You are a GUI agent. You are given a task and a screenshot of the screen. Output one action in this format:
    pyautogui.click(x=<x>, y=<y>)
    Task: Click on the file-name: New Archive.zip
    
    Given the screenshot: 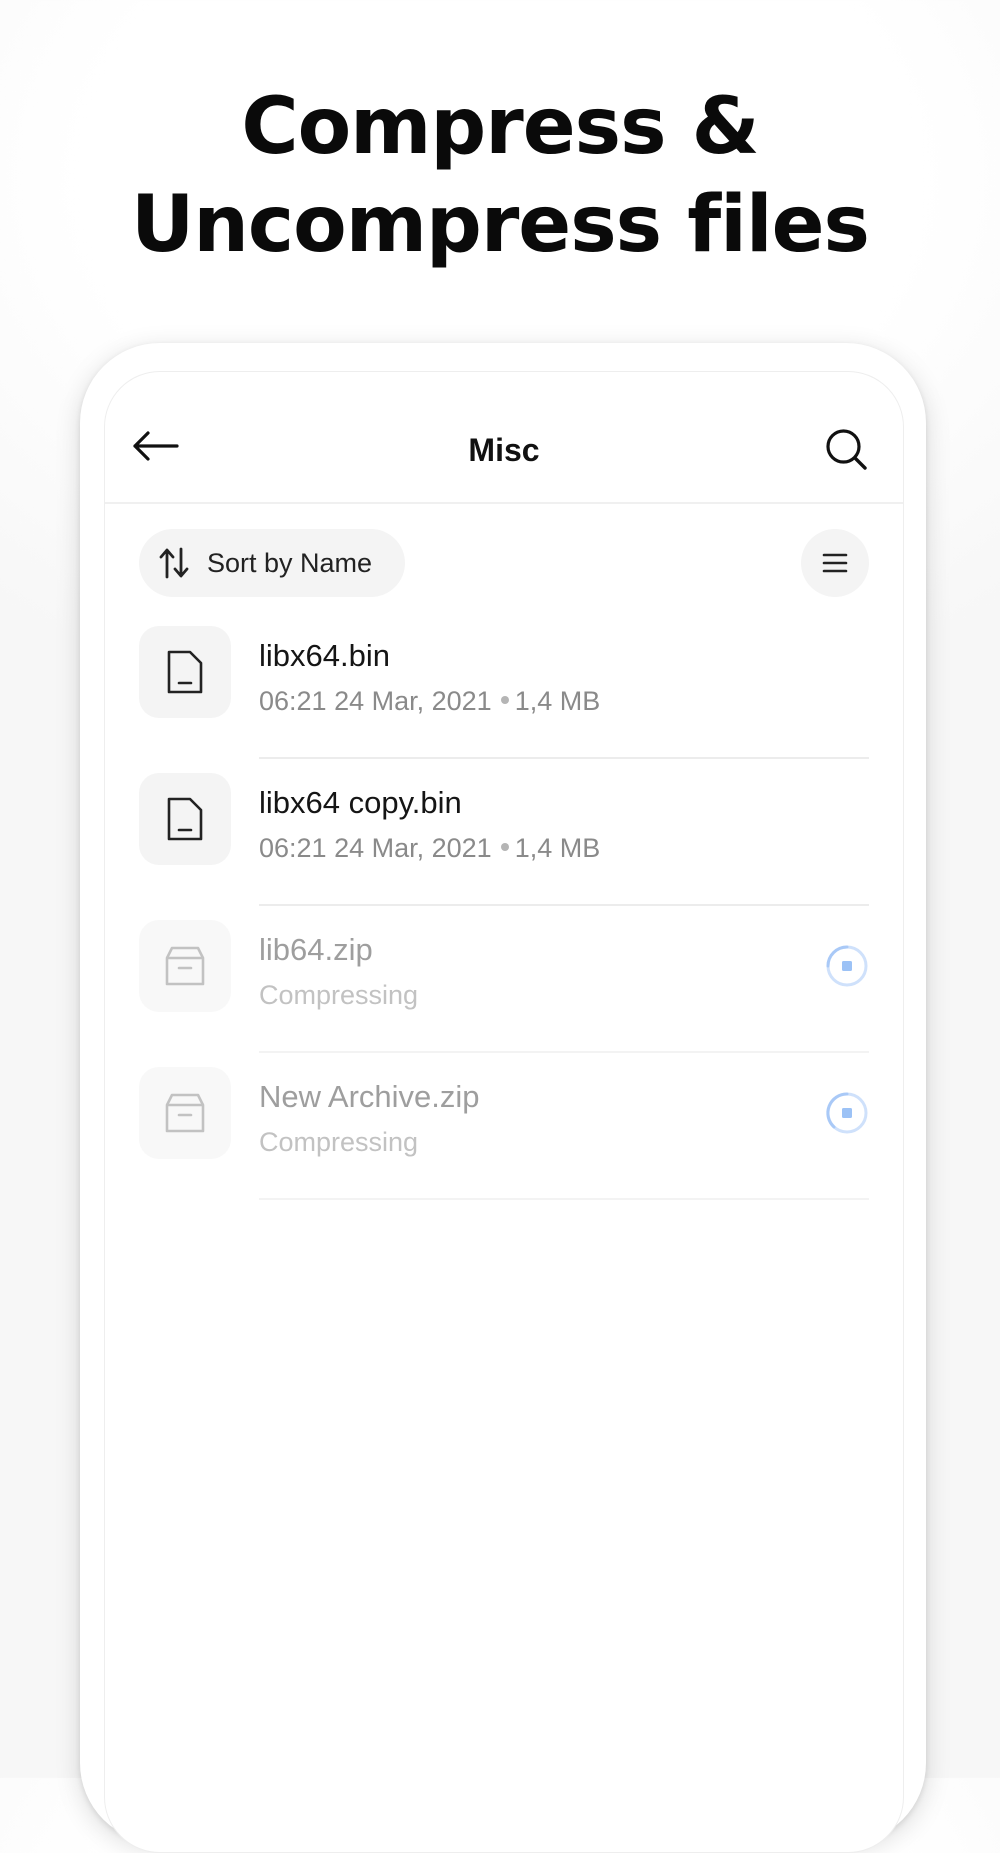 What is the action you would take?
    pyautogui.click(x=369, y=1096)
    